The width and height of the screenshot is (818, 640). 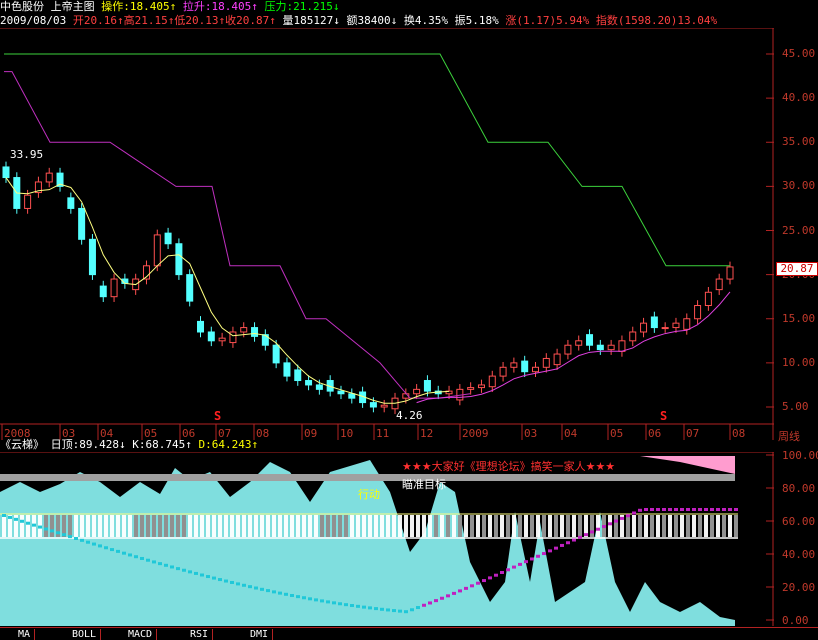 I want to click on price-tick: 5.00, so click(x=795, y=406).